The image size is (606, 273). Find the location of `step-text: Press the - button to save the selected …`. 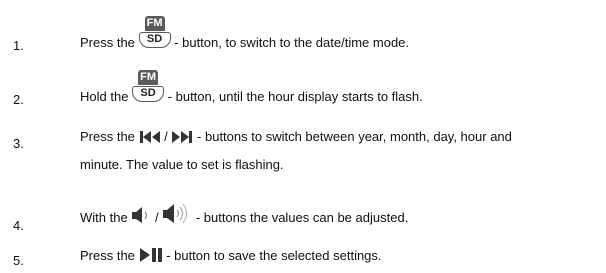

step-text: Press the - button to save the selected … is located at coordinates (231, 255).